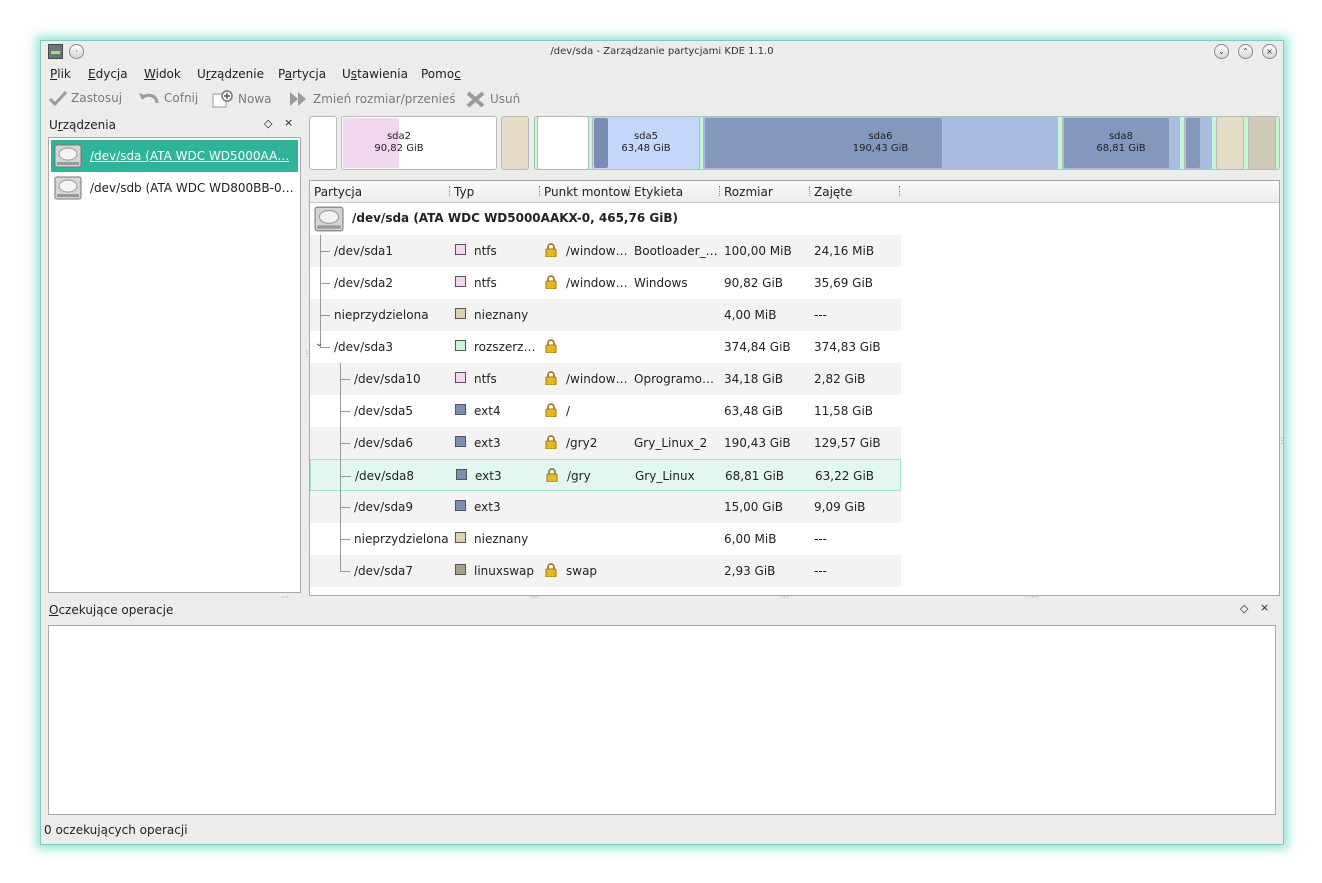 Image resolution: width=1322 pixels, height=883 pixels. Describe the element at coordinates (505, 99) in the screenshot. I see `delete-label: Usuń` at that location.